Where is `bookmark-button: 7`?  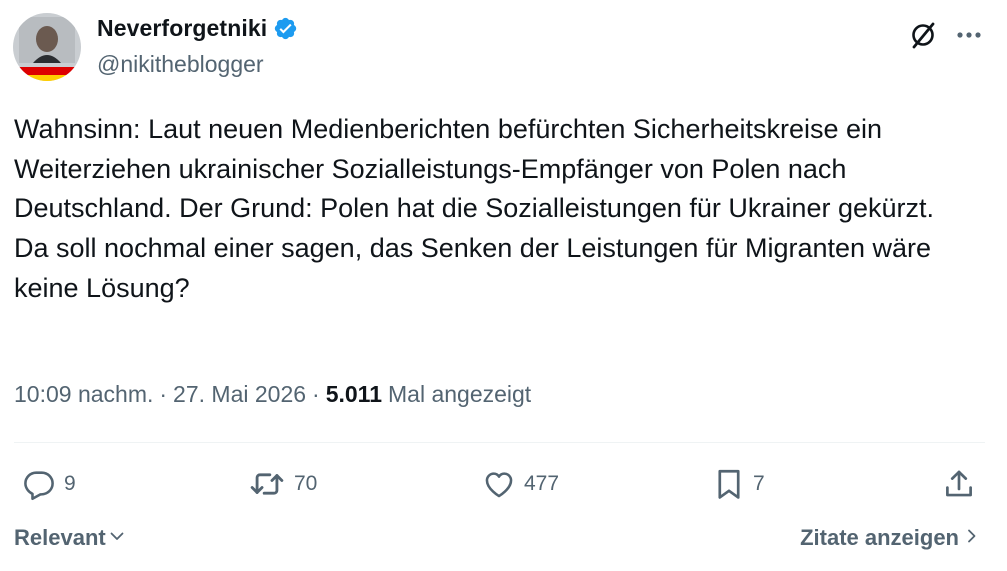
bookmark-button: 7 is located at coordinates (739, 484).